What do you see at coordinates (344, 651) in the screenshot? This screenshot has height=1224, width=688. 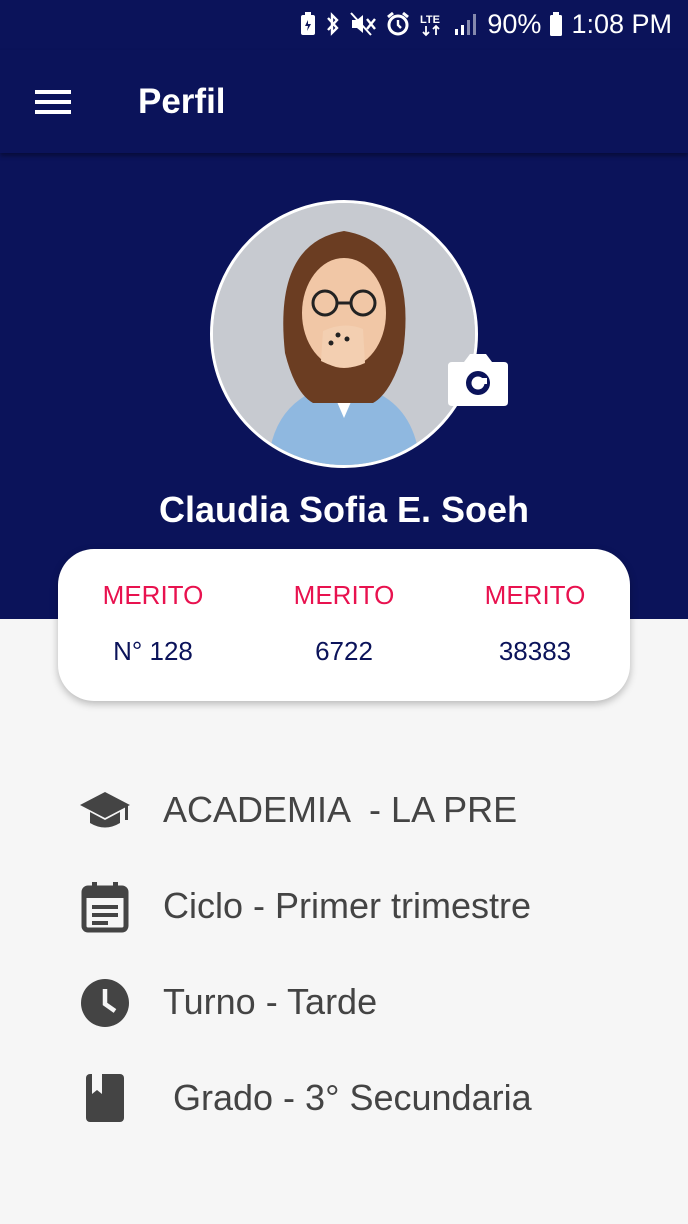 I see `merit-value: 6722` at bounding box center [344, 651].